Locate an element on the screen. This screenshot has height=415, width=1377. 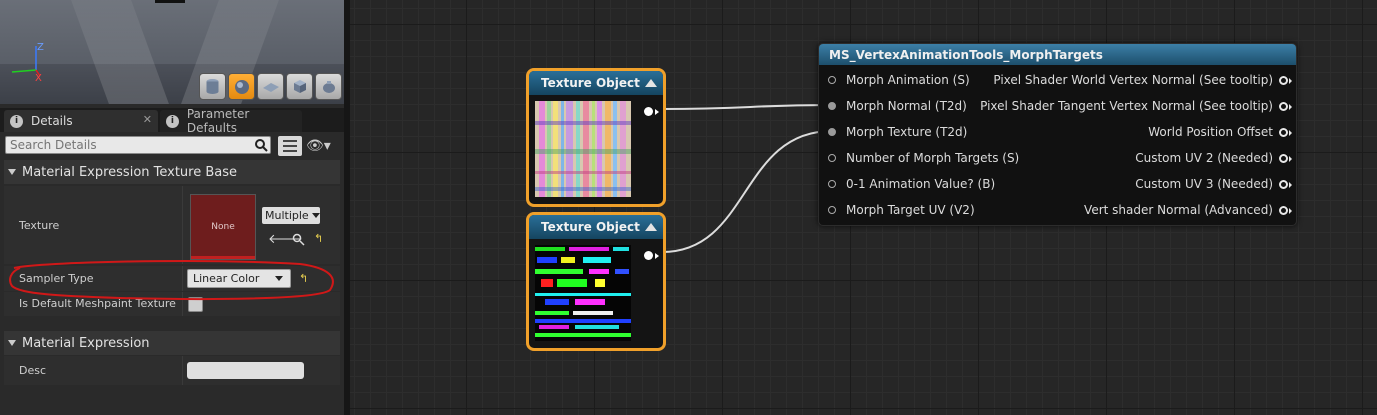
desc-input is located at coordinates (245, 370).